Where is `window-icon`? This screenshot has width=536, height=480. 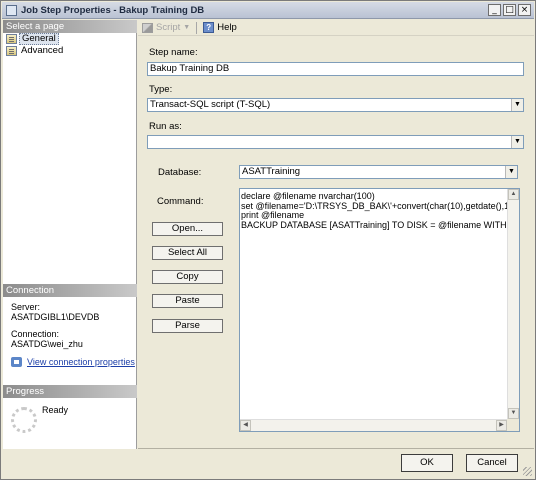
window-icon is located at coordinates (11, 10).